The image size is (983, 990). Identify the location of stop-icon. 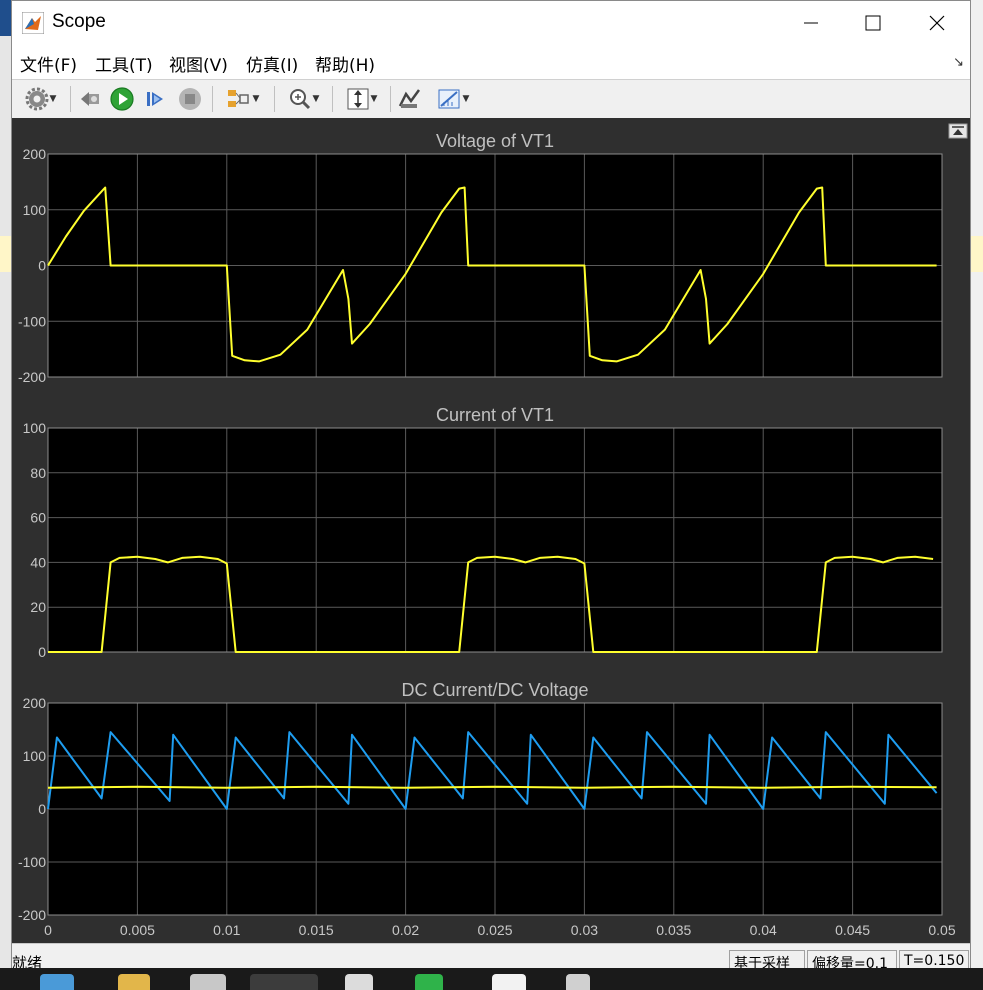
(190, 99).